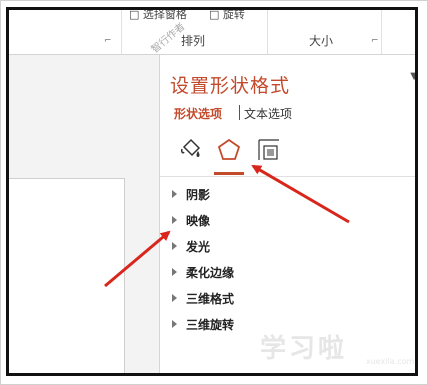  What do you see at coordinates (229, 150) in the screenshot?
I see `effects-pentagon-icon` at bounding box center [229, 150].